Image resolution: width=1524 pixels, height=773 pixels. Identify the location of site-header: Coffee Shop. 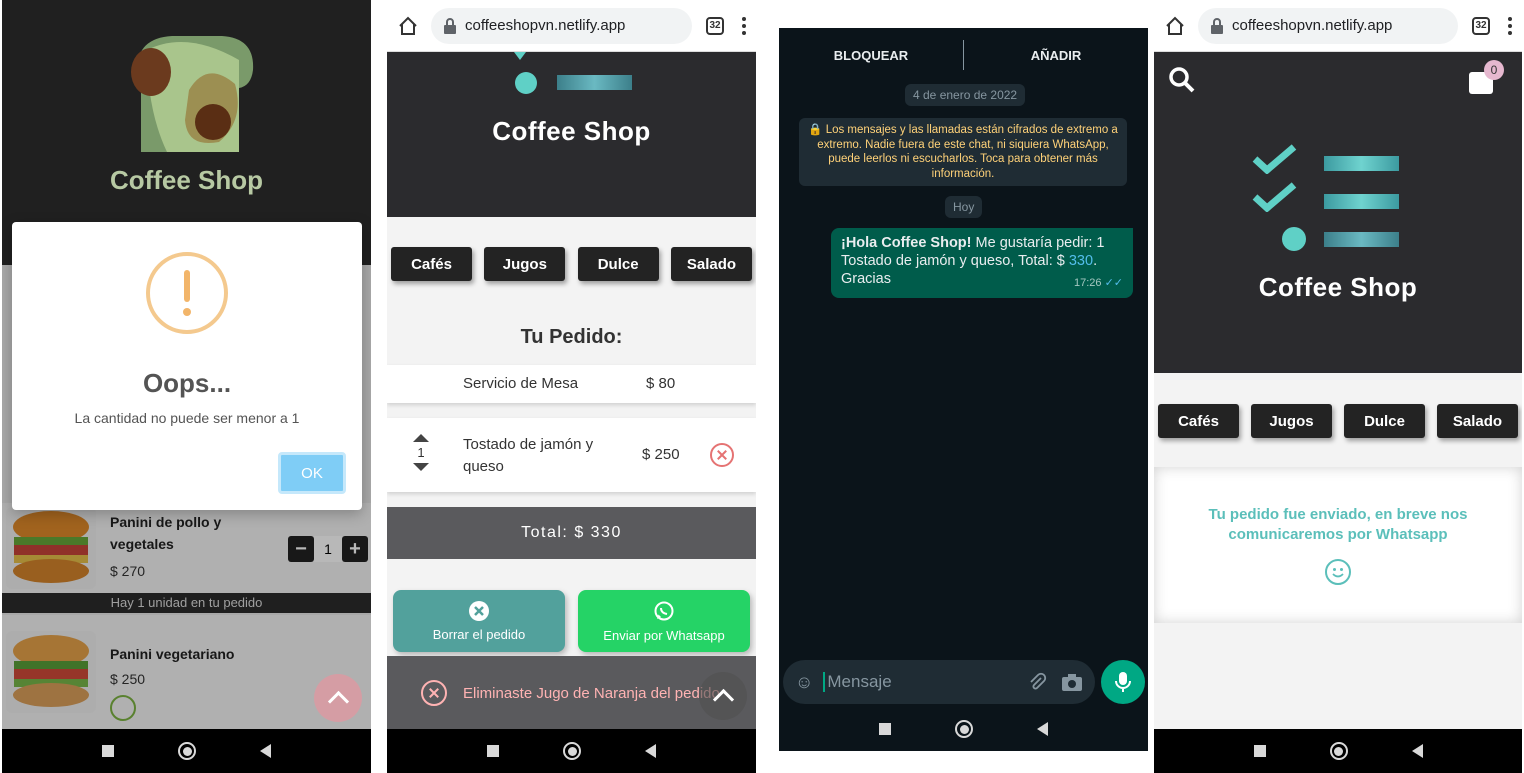
(571, 134).